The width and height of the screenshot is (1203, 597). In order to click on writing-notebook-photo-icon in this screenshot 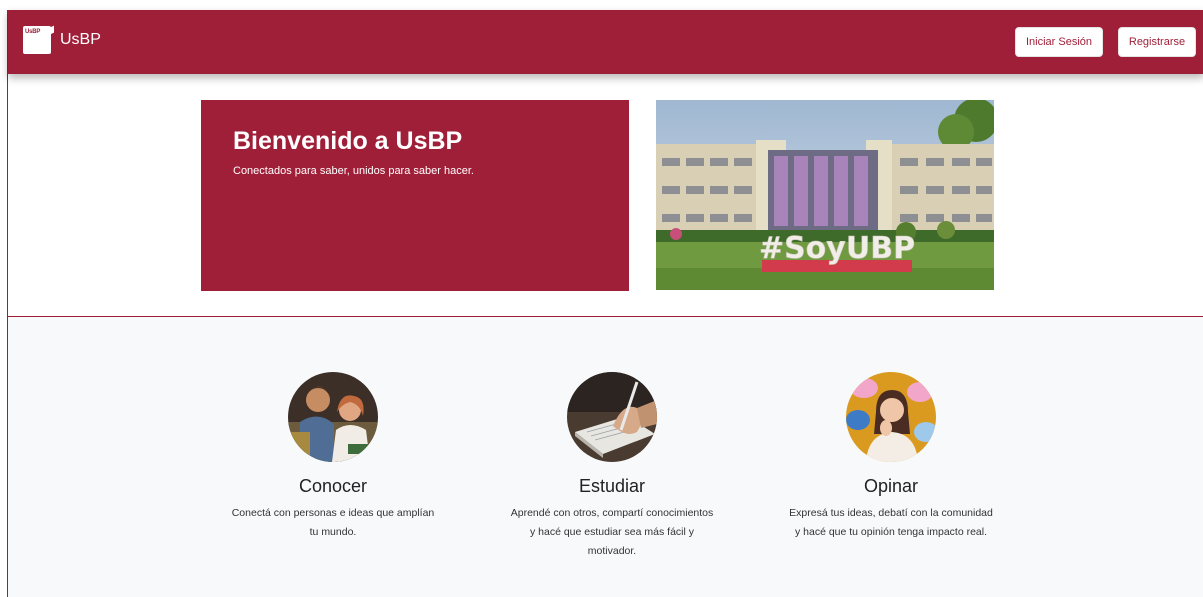, I will do `click(612, 417)`.